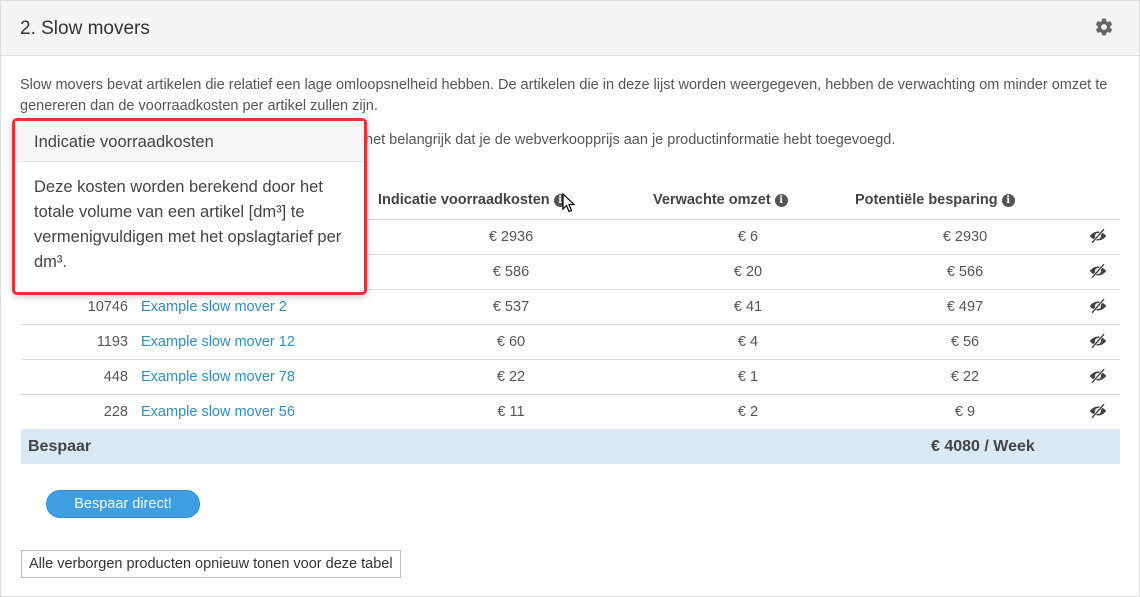 This screenshot has width=1140, height=597. I want to click on table-row: 1193 Example slow mover 12 € 60 € 4 € 56, so click(570, 341).